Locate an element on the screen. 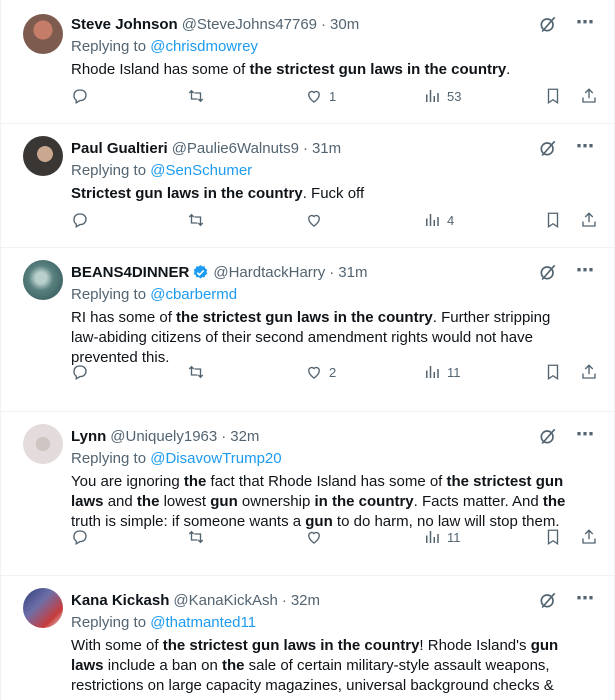 The image size is (615, 700). text-segment-bold: Strictest gun laws in the country is located at coordinates (187, 193).